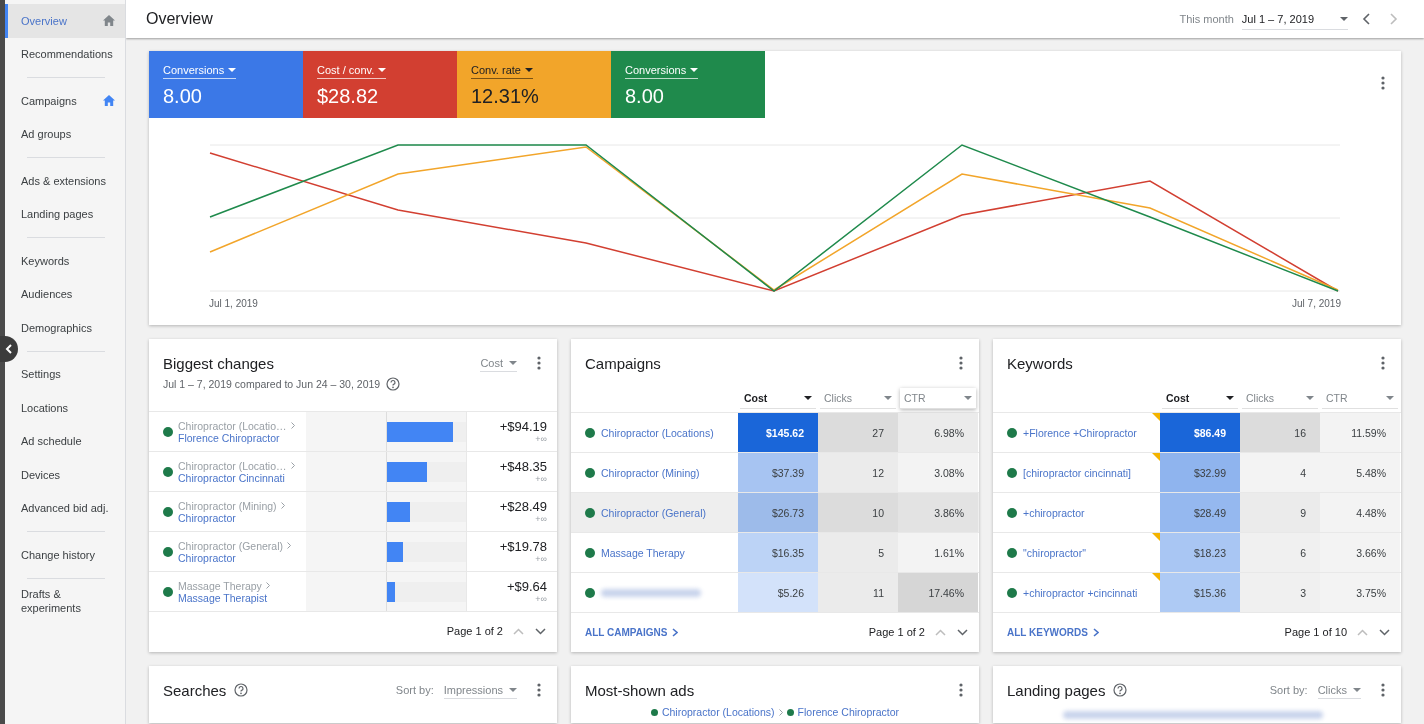 The width and height of the screenshot is (1424, 724). Describe the element at coordinates (775, 433) in the screenshot. I see `table-row: Chiropractor (Locations) $145.62 27 6.98%` at that location.